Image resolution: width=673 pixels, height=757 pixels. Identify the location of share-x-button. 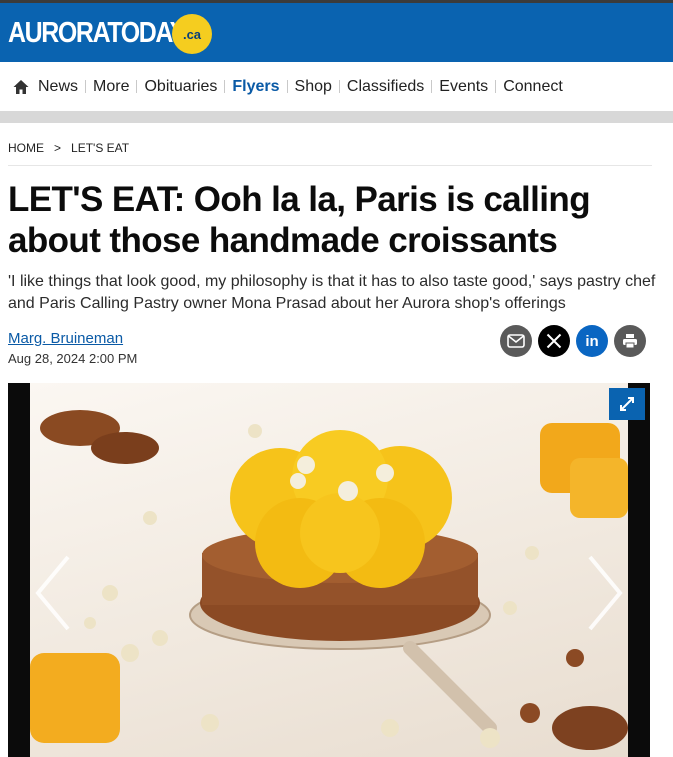
(554, 341).